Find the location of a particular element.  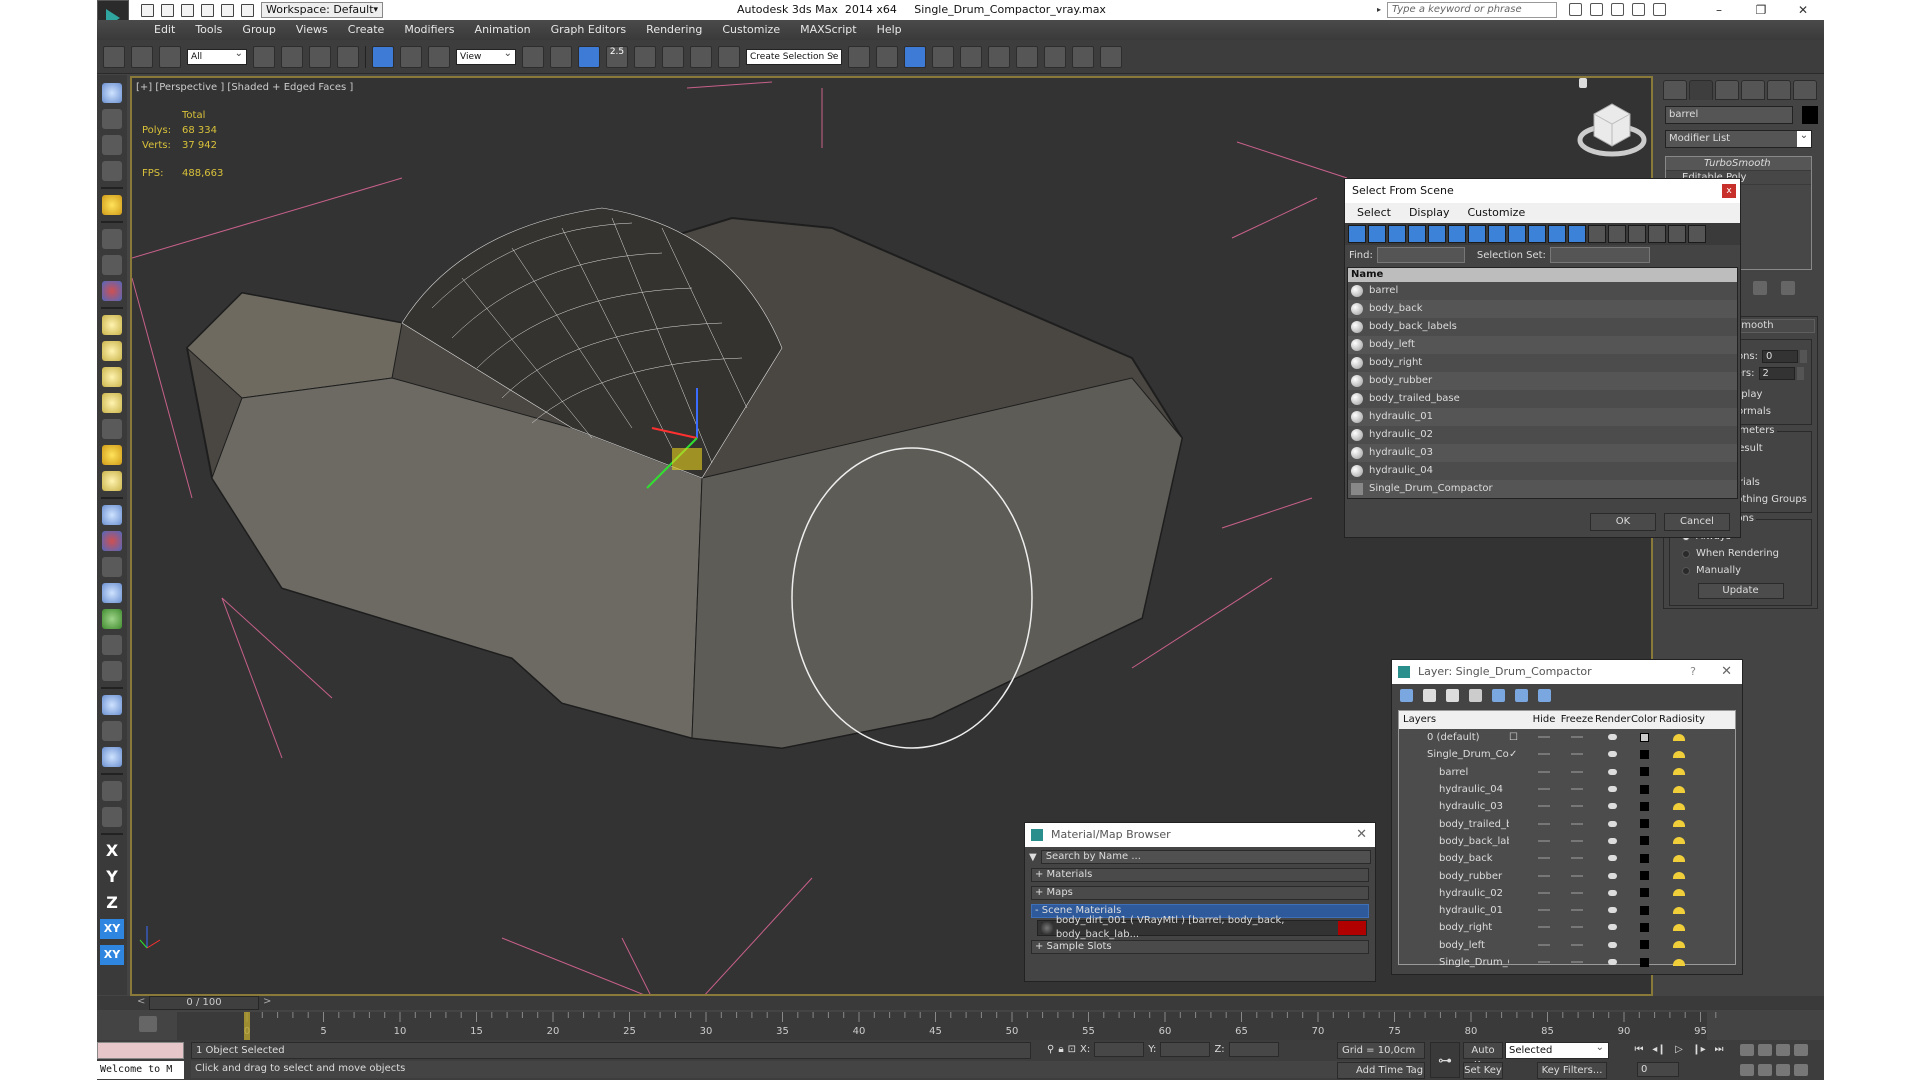

filter-icon is located at coordinates (1657, 234).